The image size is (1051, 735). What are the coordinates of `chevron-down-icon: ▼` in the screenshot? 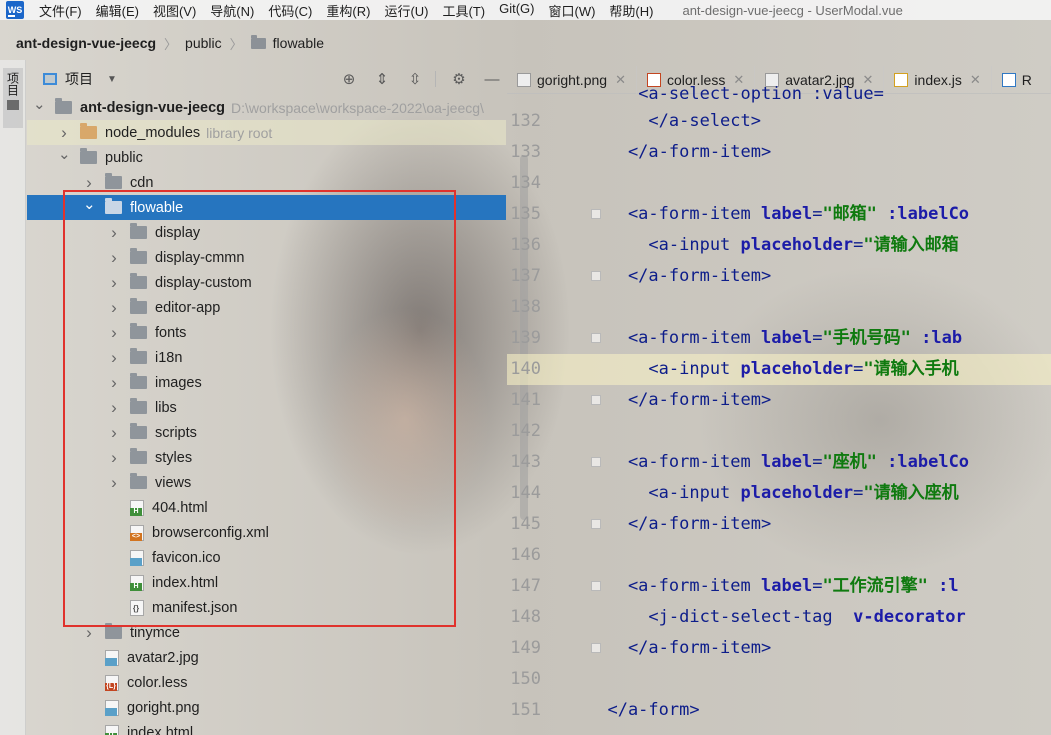 It's located at (112, 79).